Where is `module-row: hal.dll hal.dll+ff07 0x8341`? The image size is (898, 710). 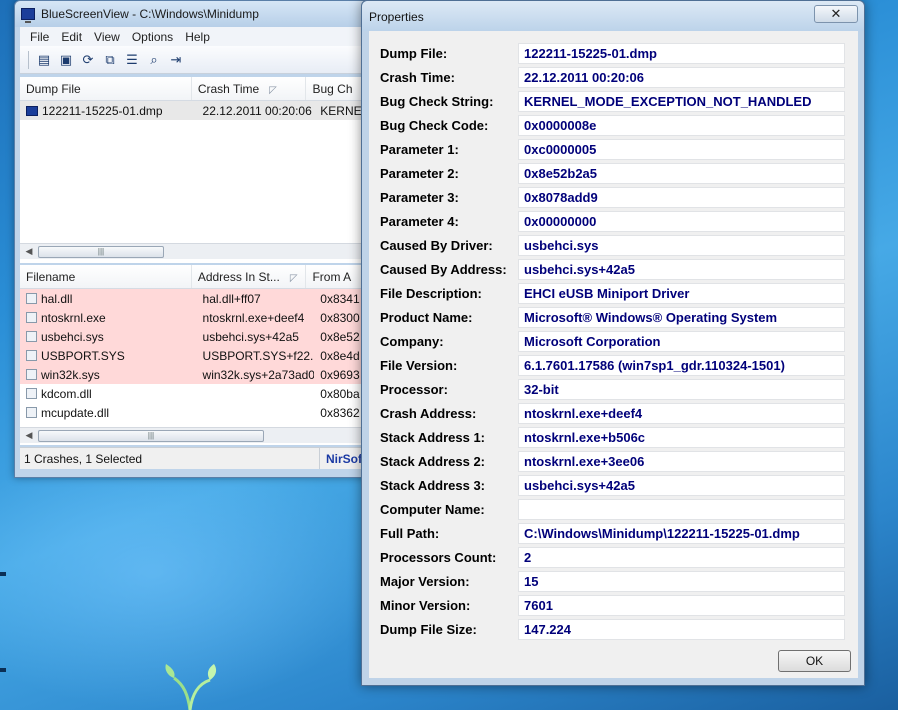
module-row: hal.dll hal.dll+ff07 0x8341 is located at coordinates (201, 298).